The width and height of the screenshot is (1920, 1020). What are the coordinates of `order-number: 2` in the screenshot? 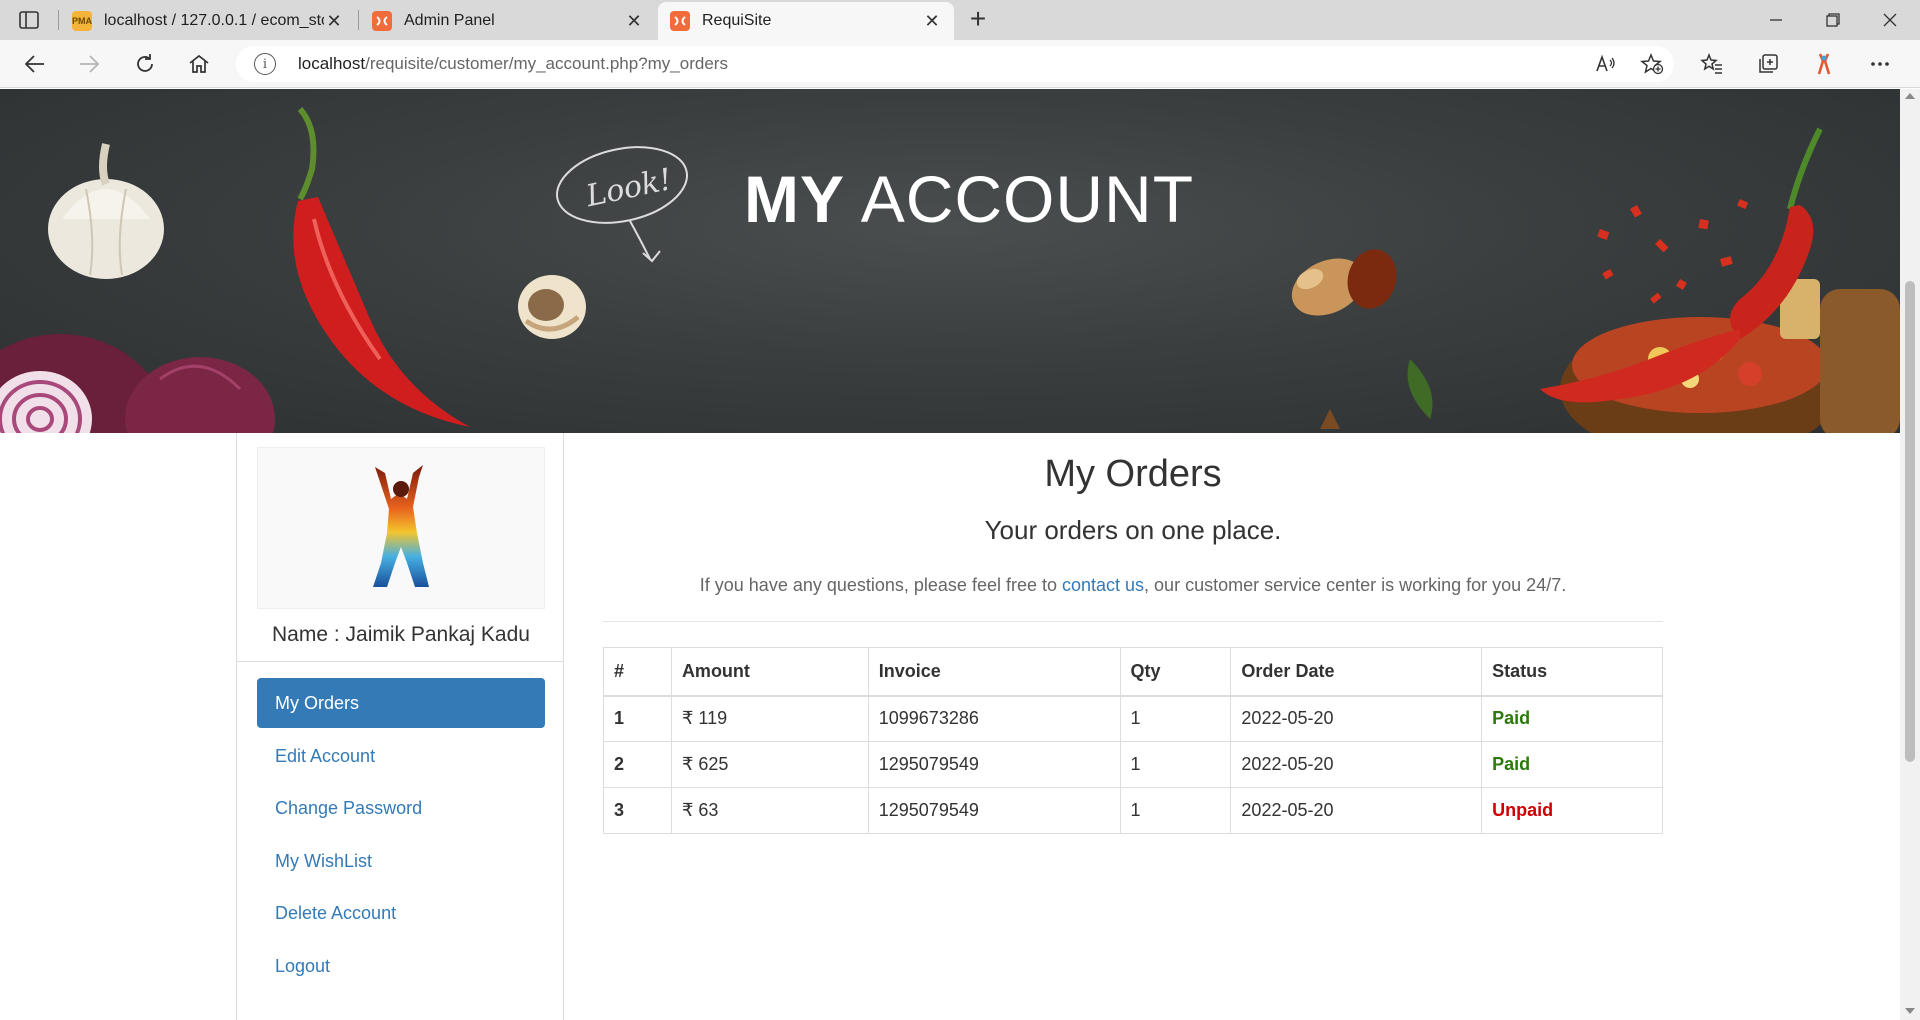 It's located at (637, 764).